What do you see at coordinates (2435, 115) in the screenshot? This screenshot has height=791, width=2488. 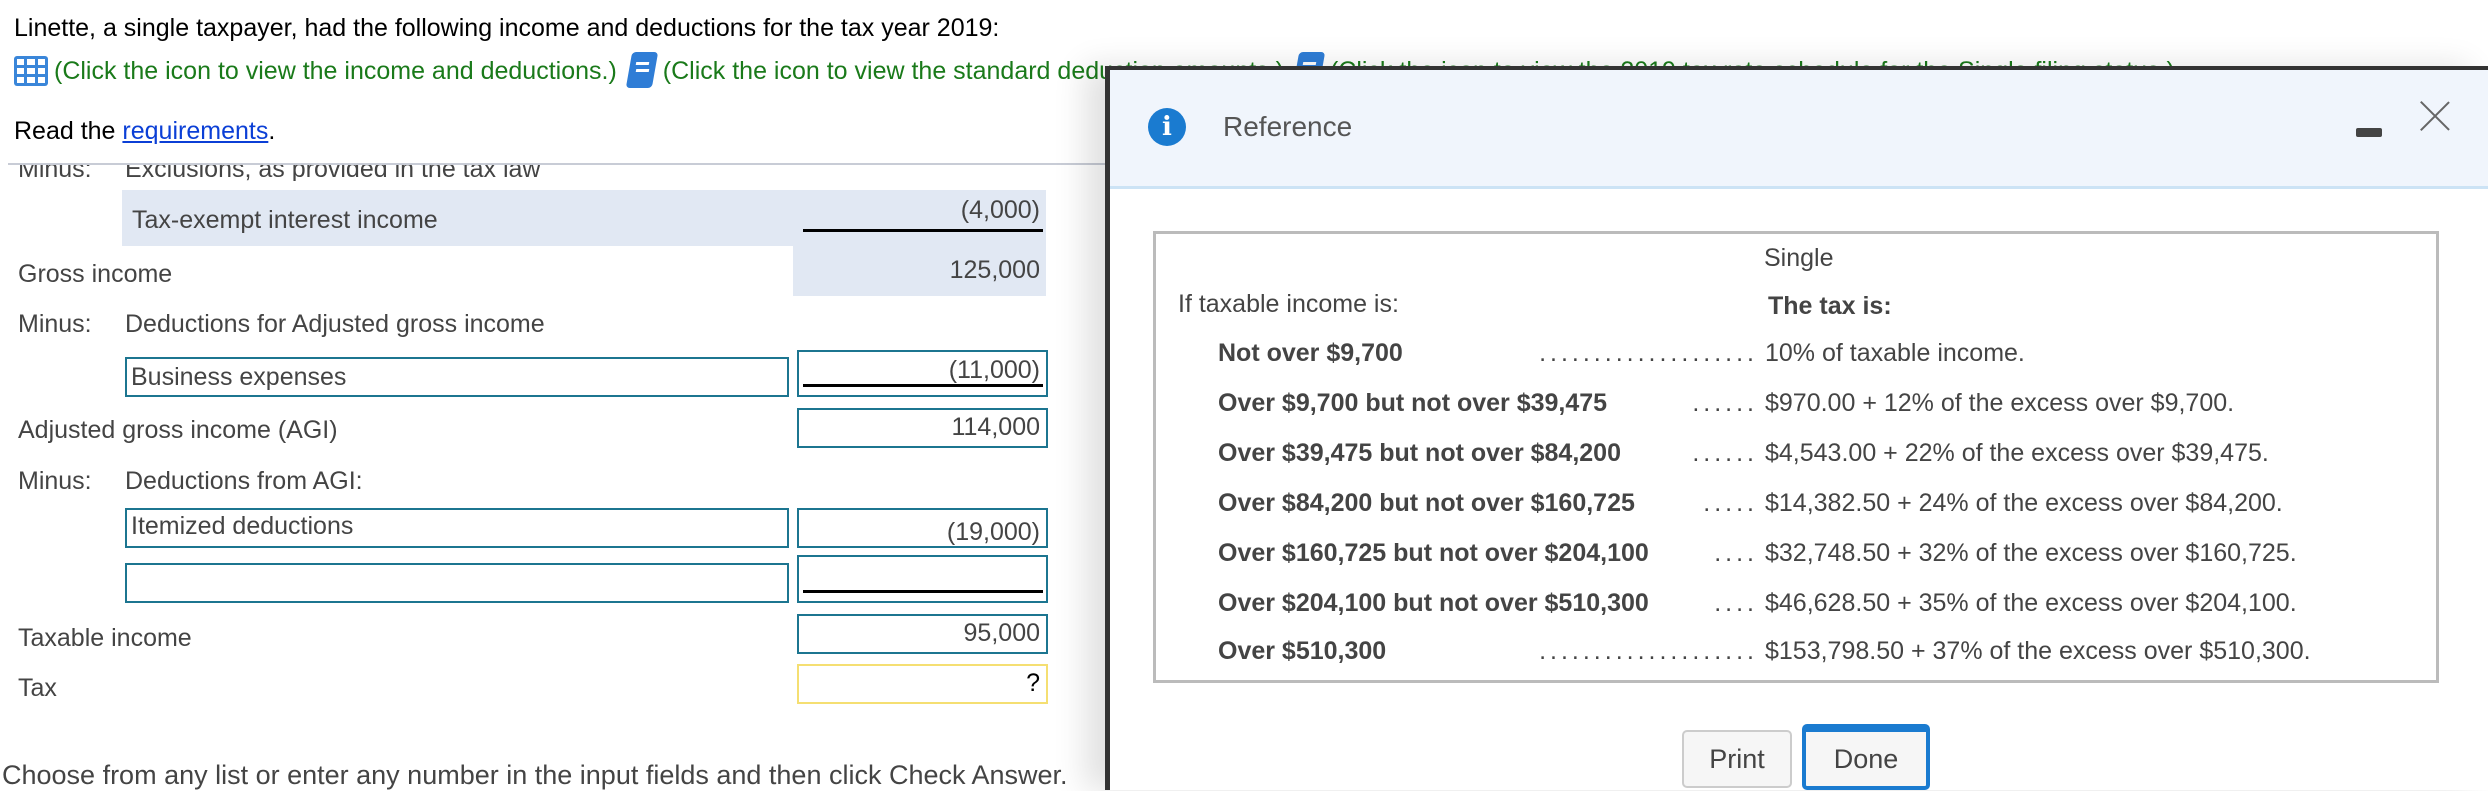 I see `close-icon` at bounding box center [2435, 115].